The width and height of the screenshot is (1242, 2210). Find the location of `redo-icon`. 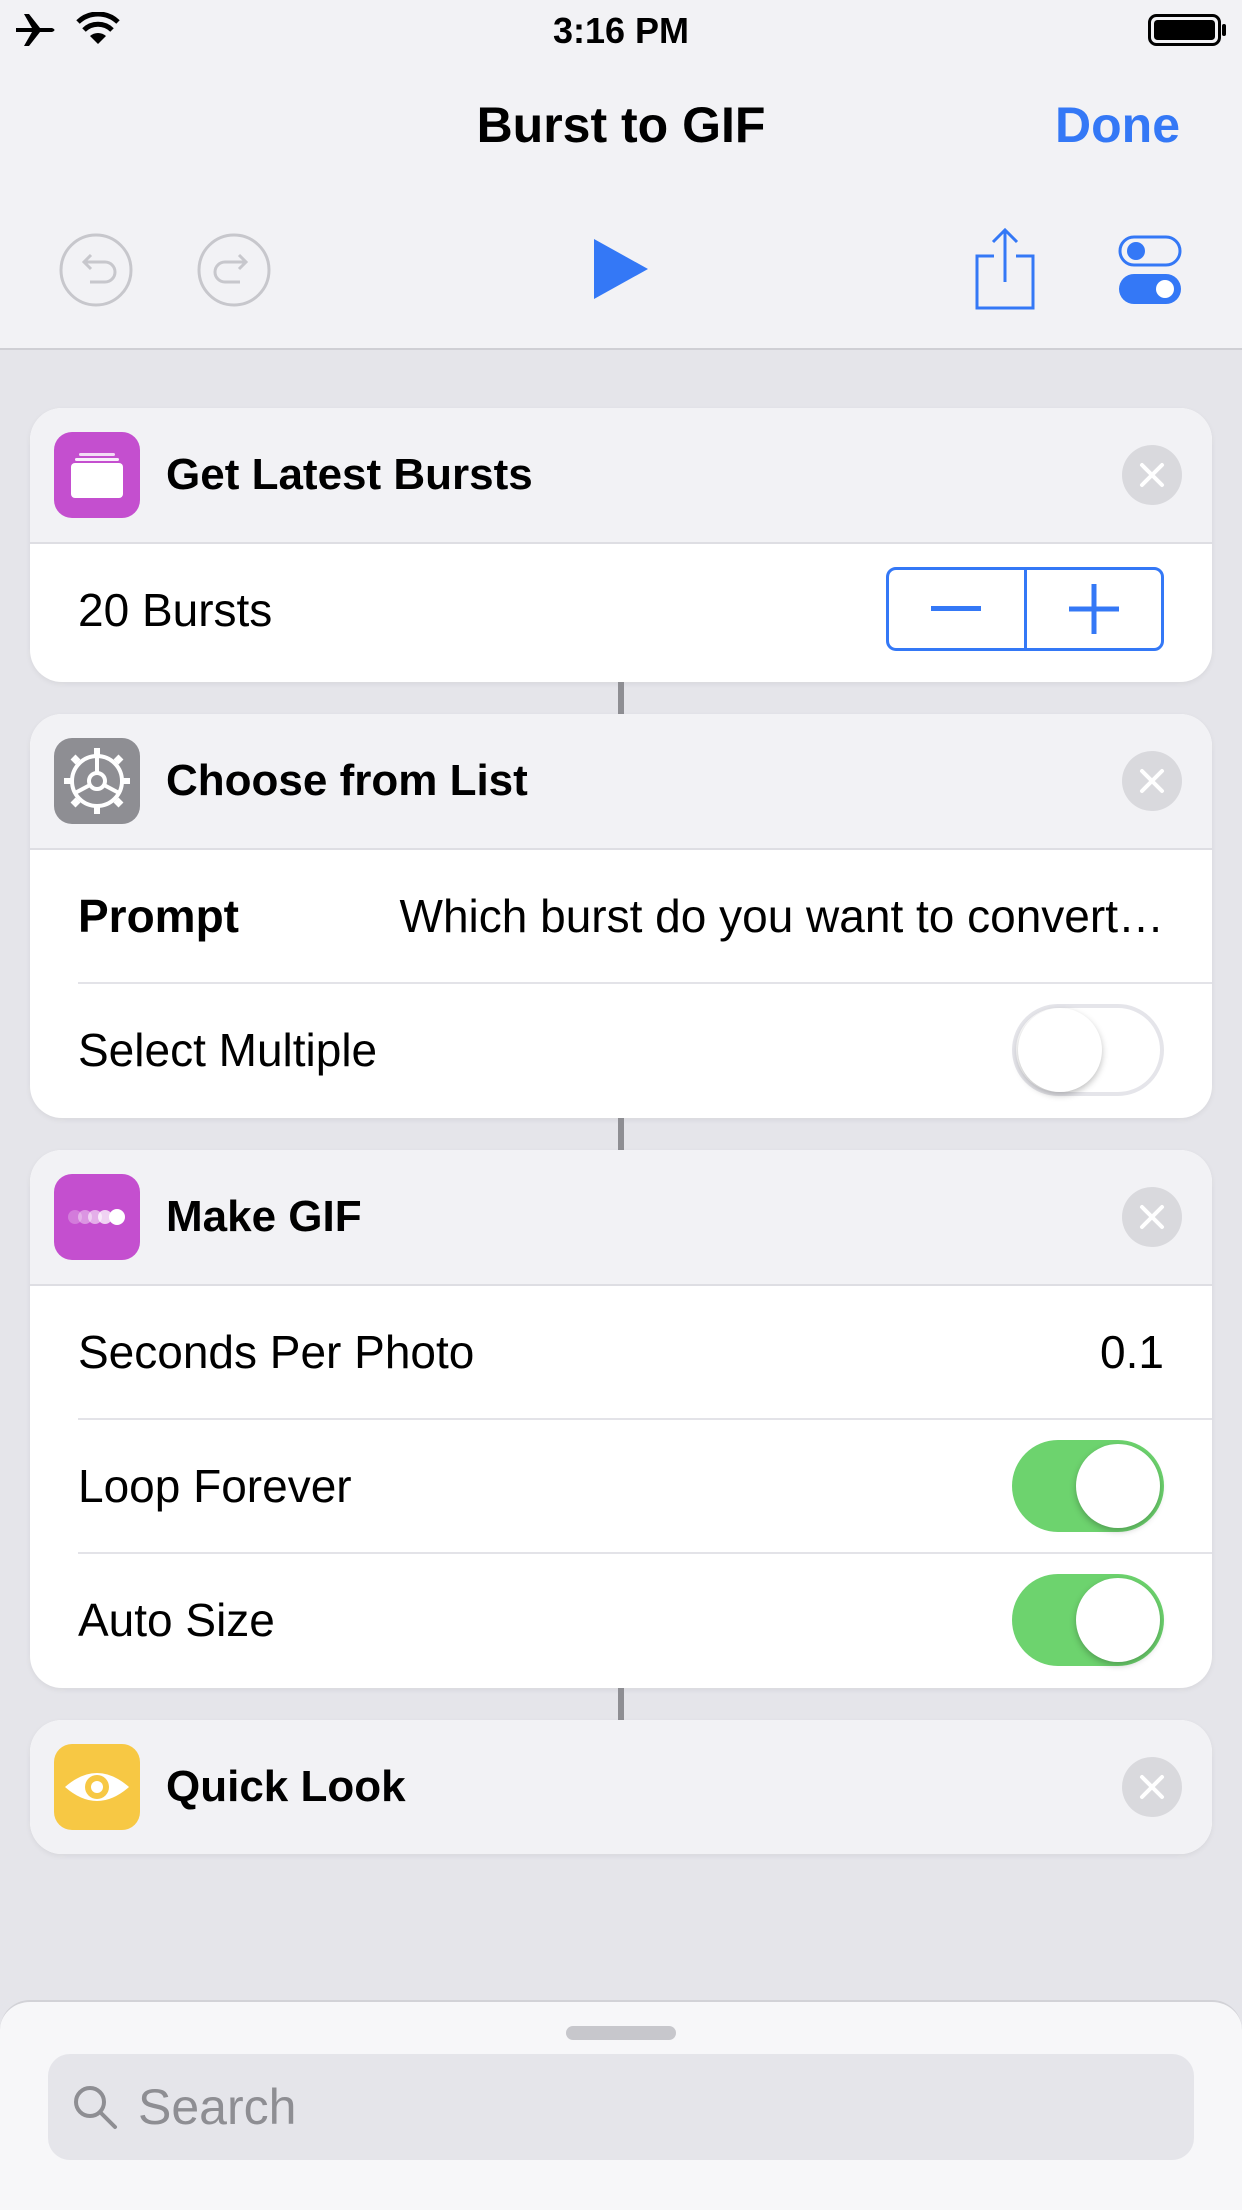

redo-icon is located at coordinates (234, 270).